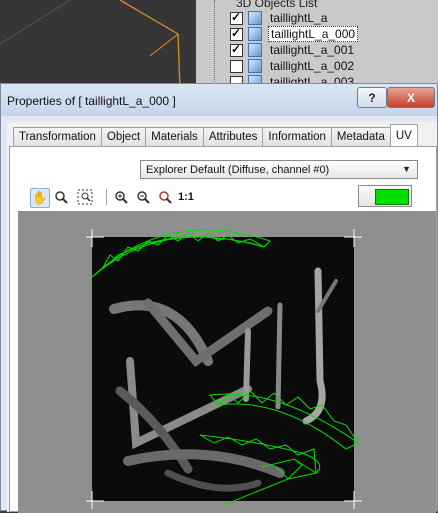 The image size is (438, 513). What do you see at coordinates (91, 101) in the screenshot?
I see `dialog-title: Properties of [ taillightL_a_000 ]` at bounding box center [91, 101].